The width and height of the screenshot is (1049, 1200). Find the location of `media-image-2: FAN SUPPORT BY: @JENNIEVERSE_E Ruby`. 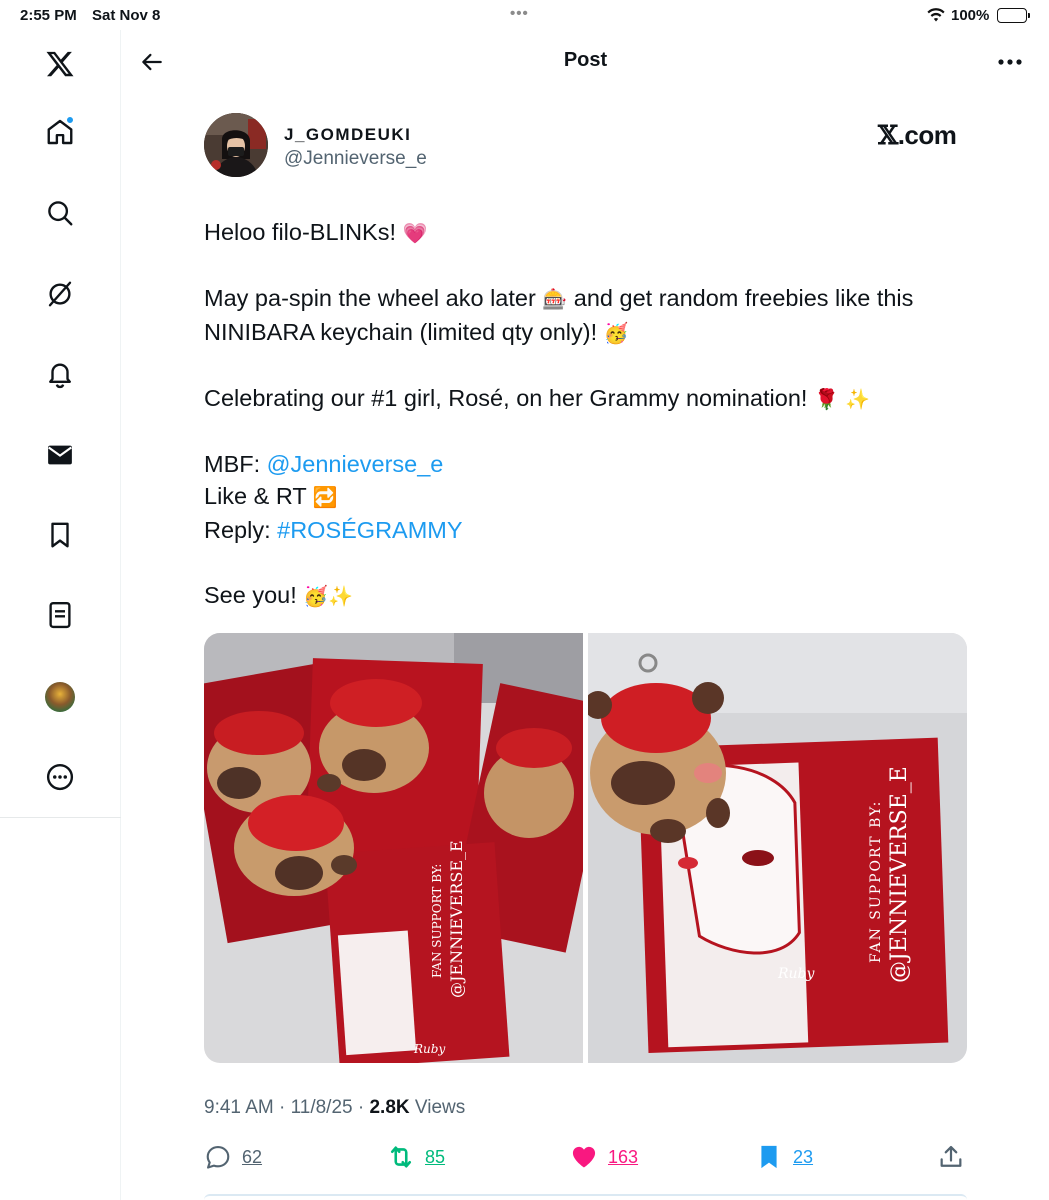

media-image-2: FAN SUPPORT BY: @JENNIEVERSE_E Ruby is located at coordinates (777, 848).